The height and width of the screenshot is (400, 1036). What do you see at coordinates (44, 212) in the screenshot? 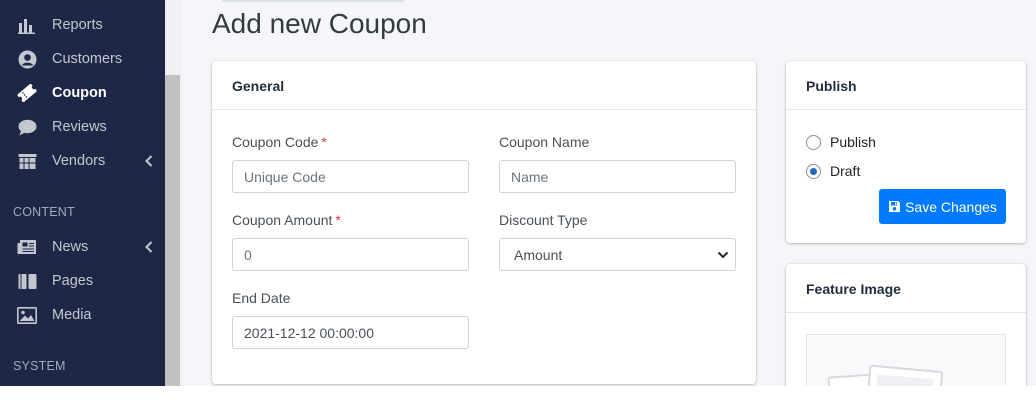
I see `sidebar-section-header-content: CONTENT` at bounding box center [44, 212].